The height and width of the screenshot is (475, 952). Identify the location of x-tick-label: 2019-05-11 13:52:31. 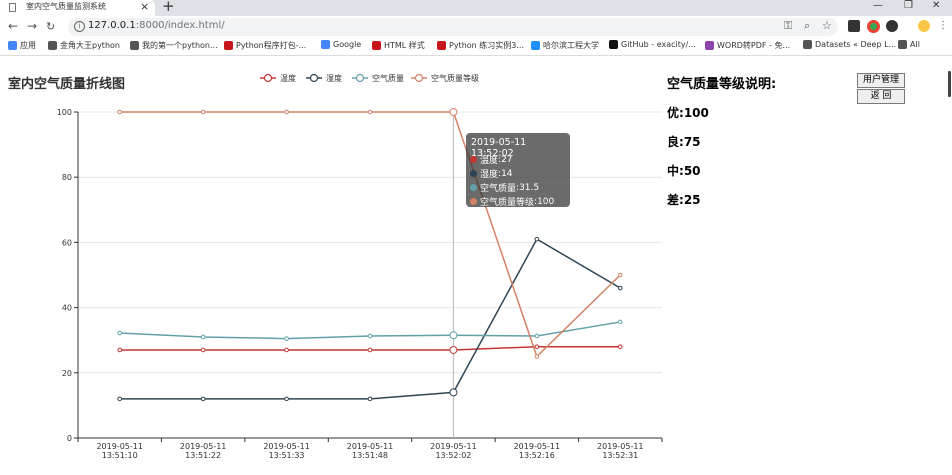
(620, 451).